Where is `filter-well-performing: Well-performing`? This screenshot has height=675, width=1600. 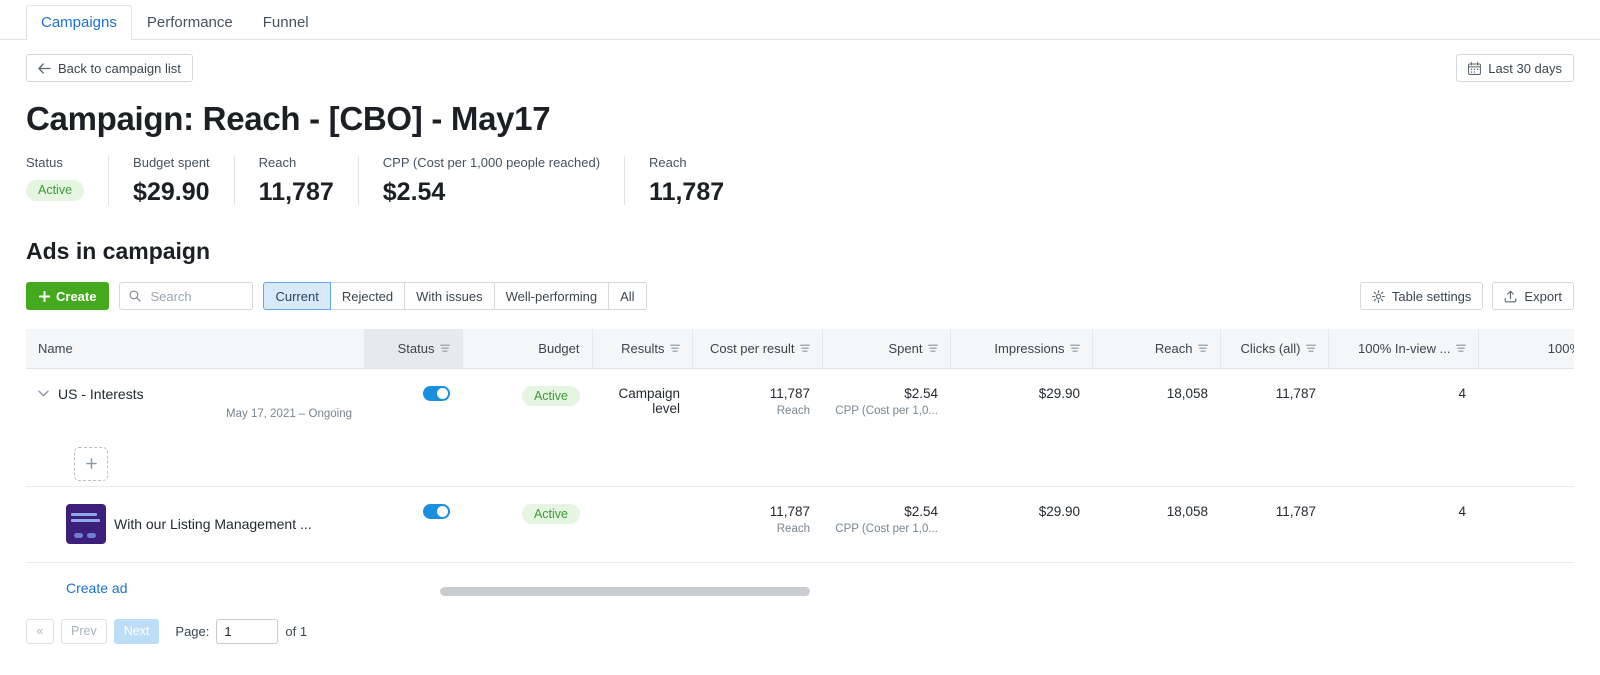
filter-well-performing: Well-performing is located at coordinates (552, 296).